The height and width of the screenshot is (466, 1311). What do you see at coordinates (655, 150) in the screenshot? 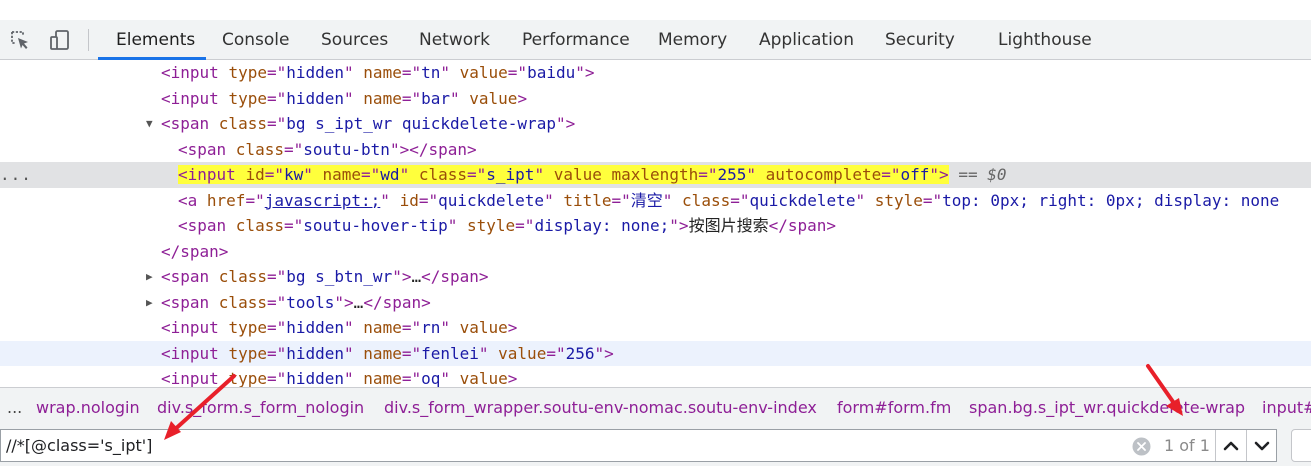
I see `dom-node: <span class="soutu-btn"></span>` at bounding box center [655, 150].